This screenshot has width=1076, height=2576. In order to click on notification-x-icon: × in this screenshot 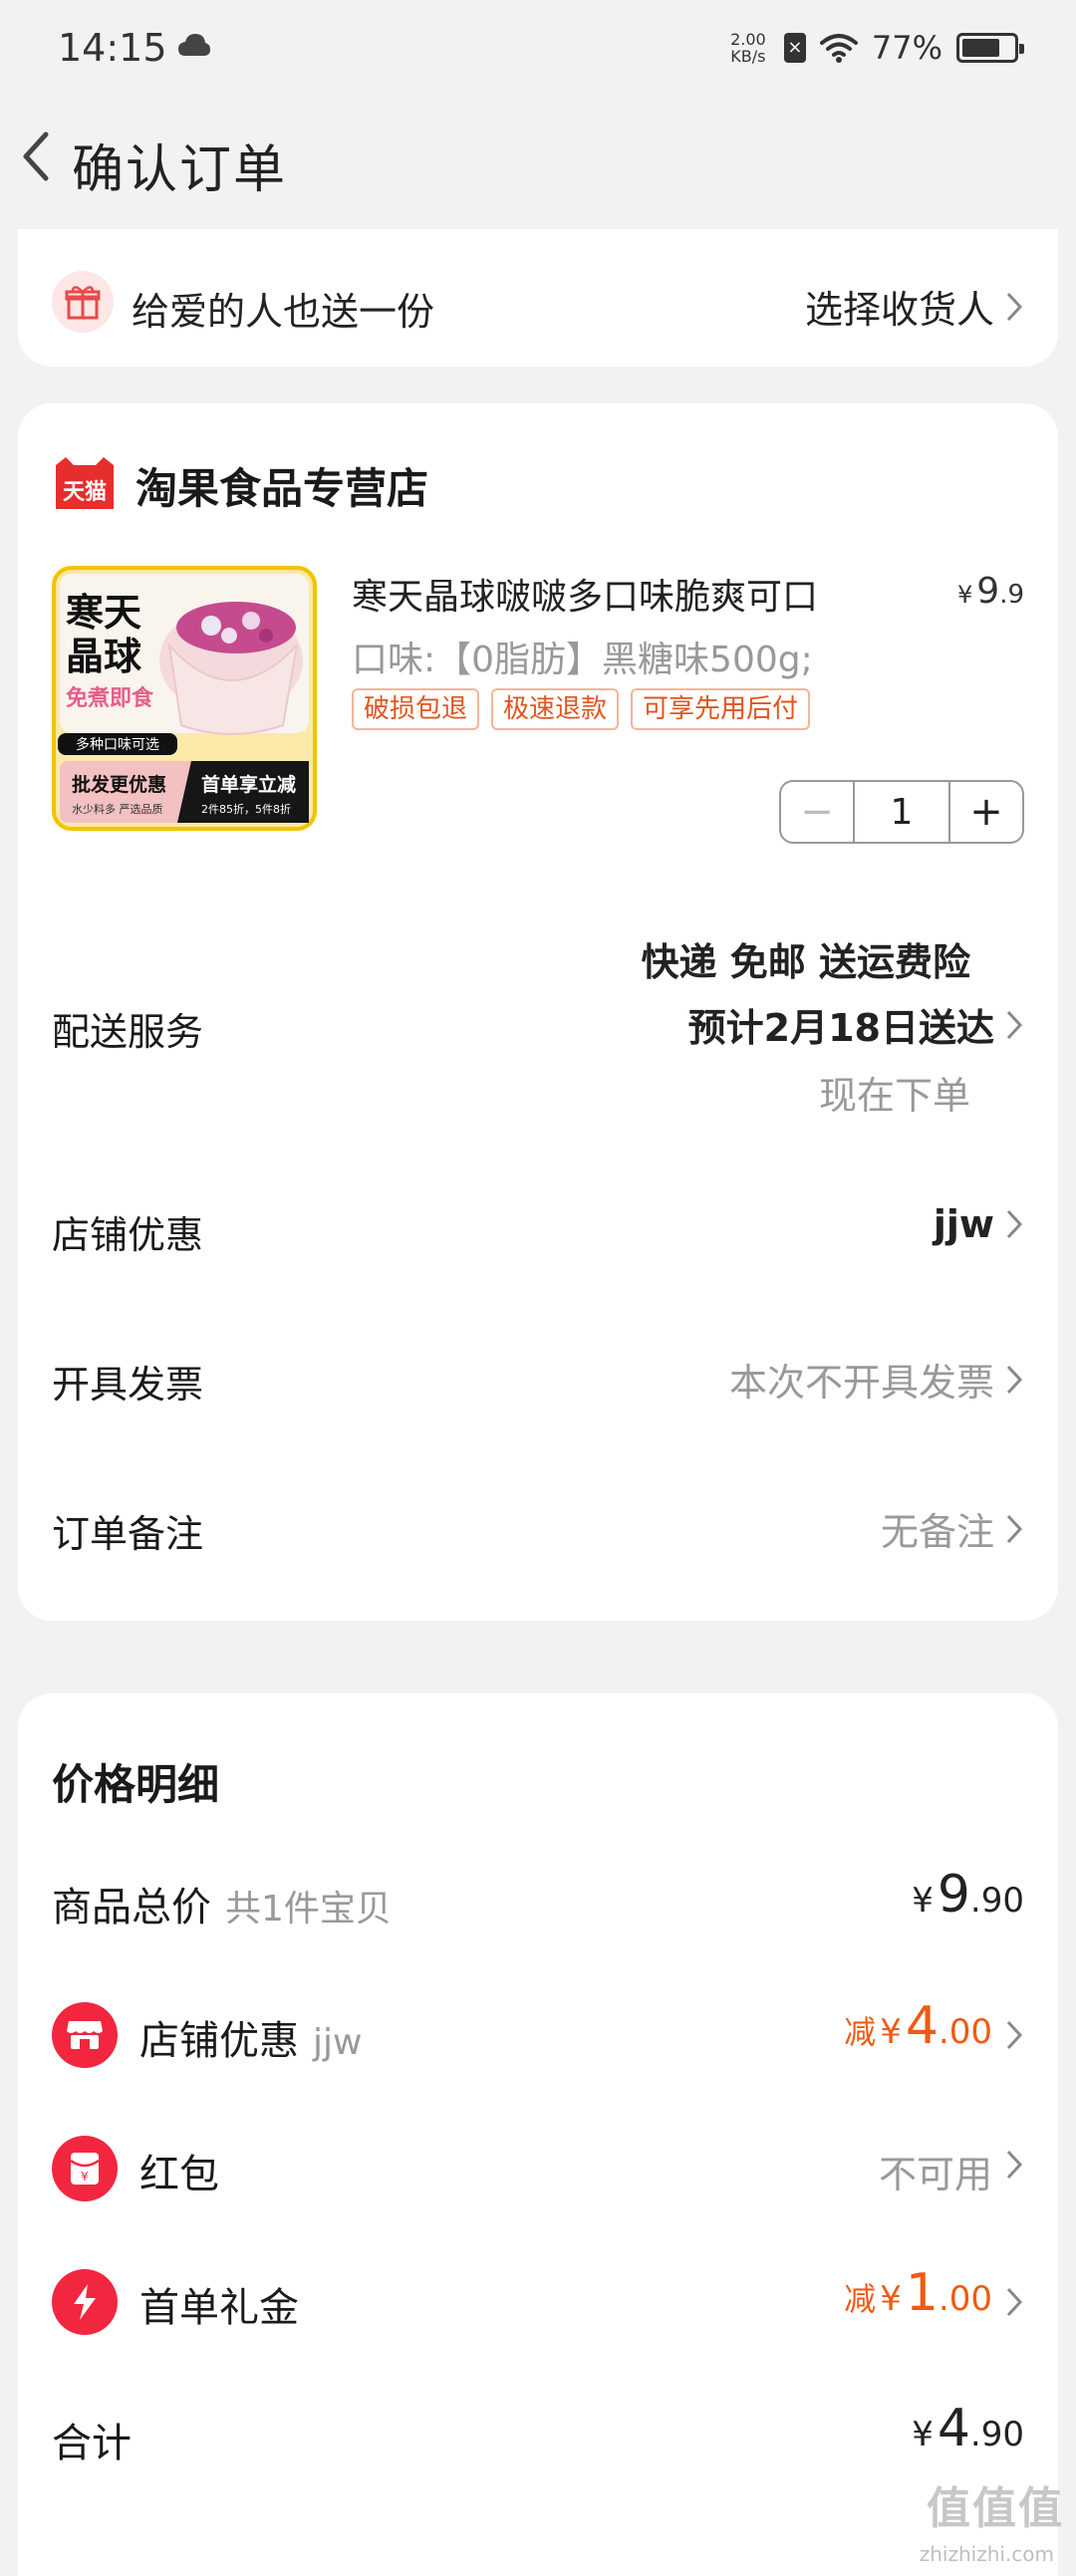, I will do `click(794, 48)`.